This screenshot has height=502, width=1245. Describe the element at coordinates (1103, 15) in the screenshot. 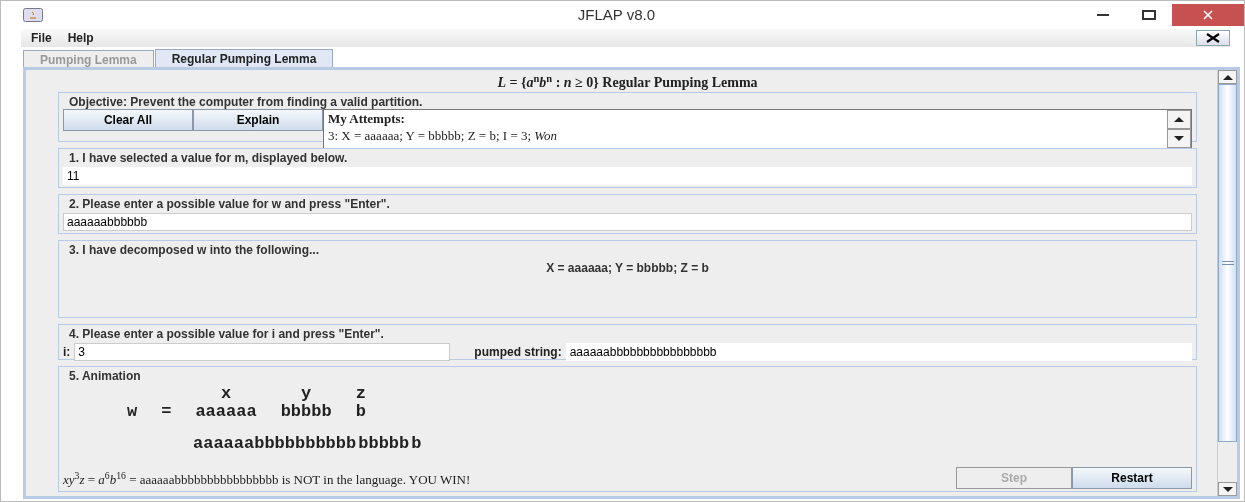

I see `minimize-icon` at that location.